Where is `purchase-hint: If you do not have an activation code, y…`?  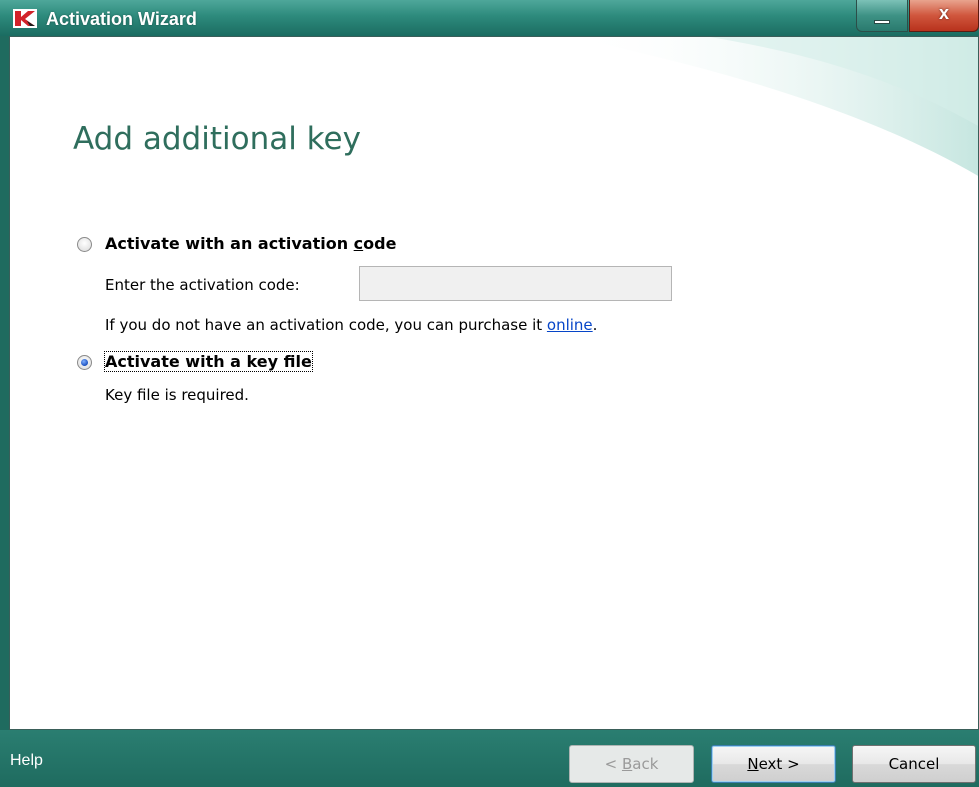 purchase-hint: If you do not have an activation code, y… is located at coordinates (351, 325).